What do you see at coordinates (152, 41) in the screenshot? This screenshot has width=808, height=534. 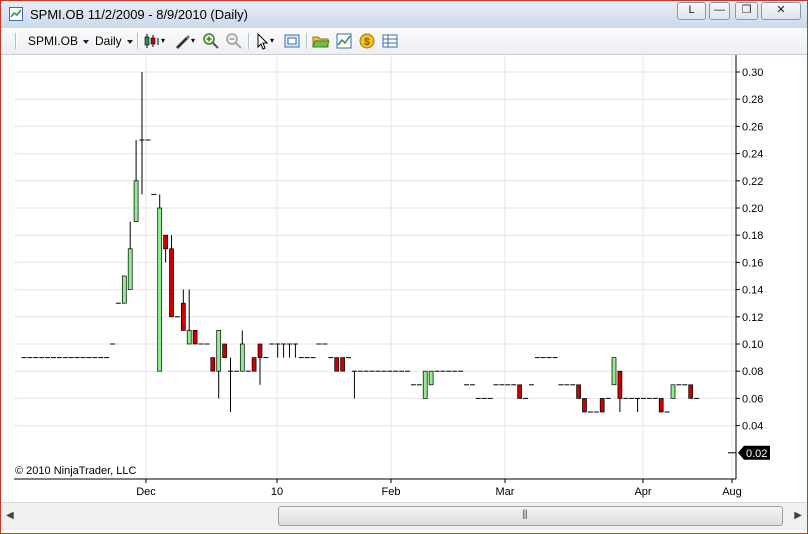 I see `candlestick-style-icon` at bounding box center [152, 41].